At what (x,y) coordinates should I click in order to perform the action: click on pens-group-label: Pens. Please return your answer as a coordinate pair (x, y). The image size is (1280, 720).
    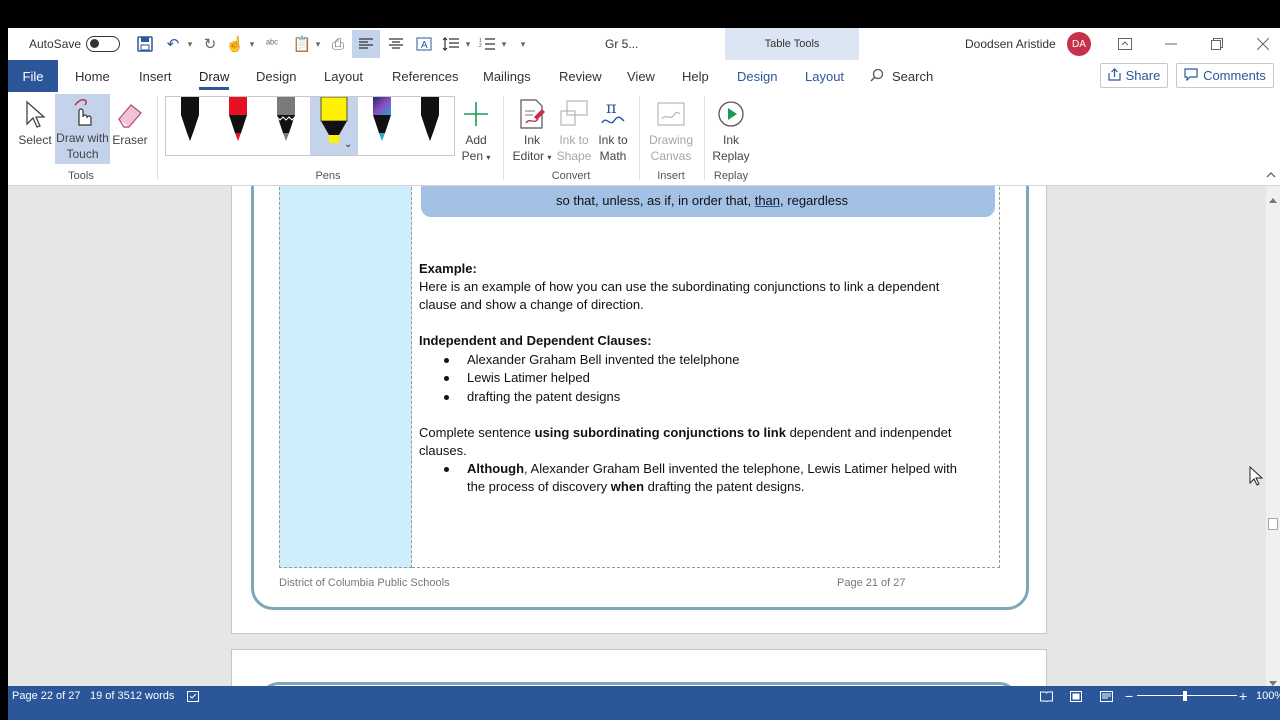
    Looking at the image, I should click on (328, 176).